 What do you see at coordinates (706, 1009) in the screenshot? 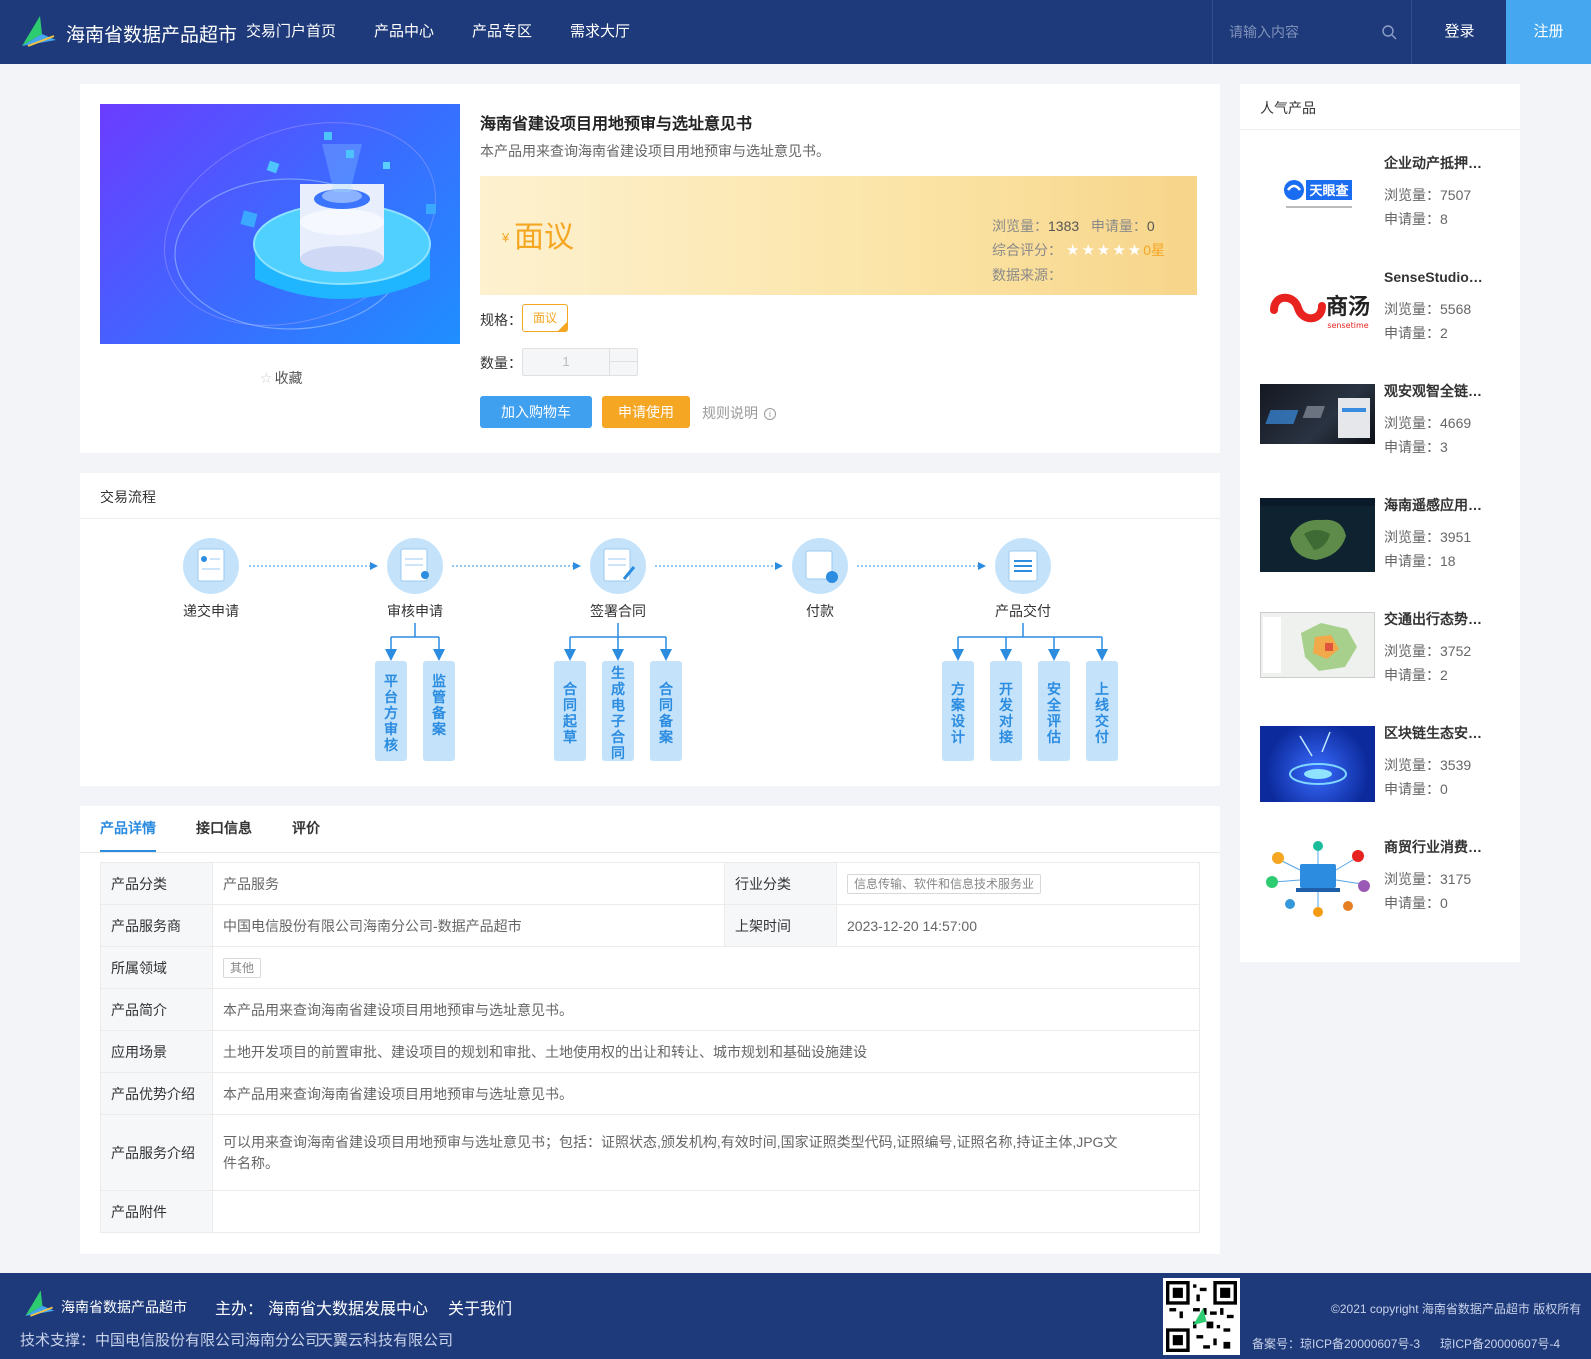
I see `detail-value: 本产品用来查询海南省建设项目用地预审与选址意见书。` at bounding box center [706, 1009].